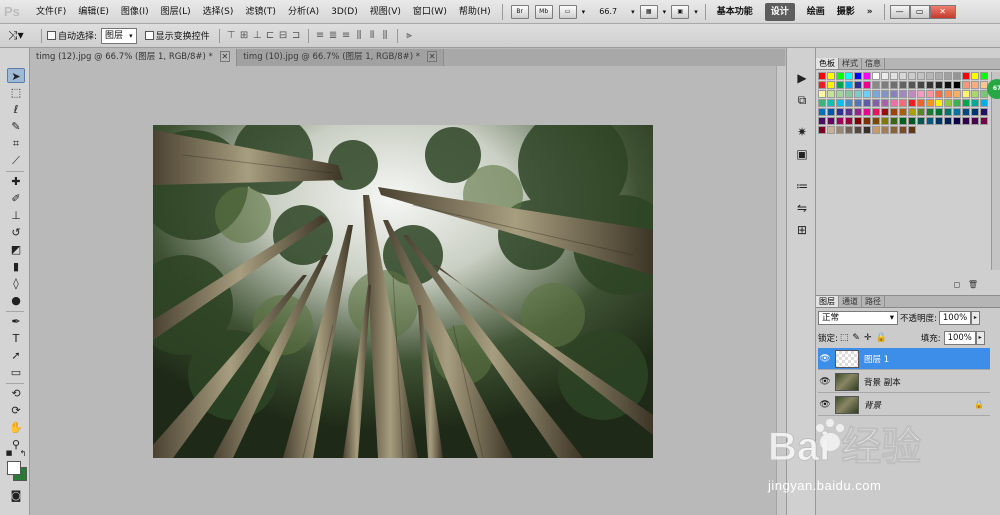 The image size is (1000, 515). What do you see at coordinates (16, 321) in the screenshot?
I see `pen-icon: ✒` at bounding box center [16, 321].